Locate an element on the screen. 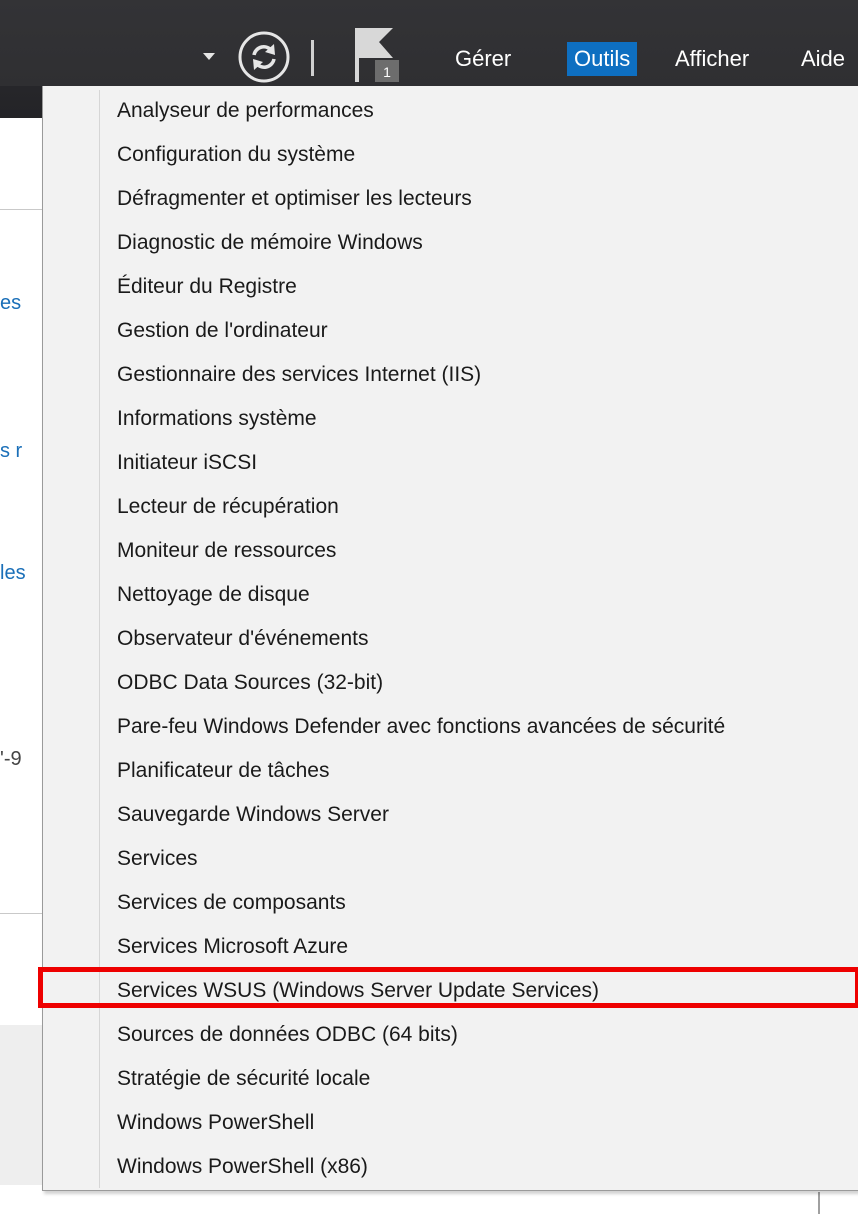  menu-item: Windows PowerShell is located at coordinates (421, 1123).